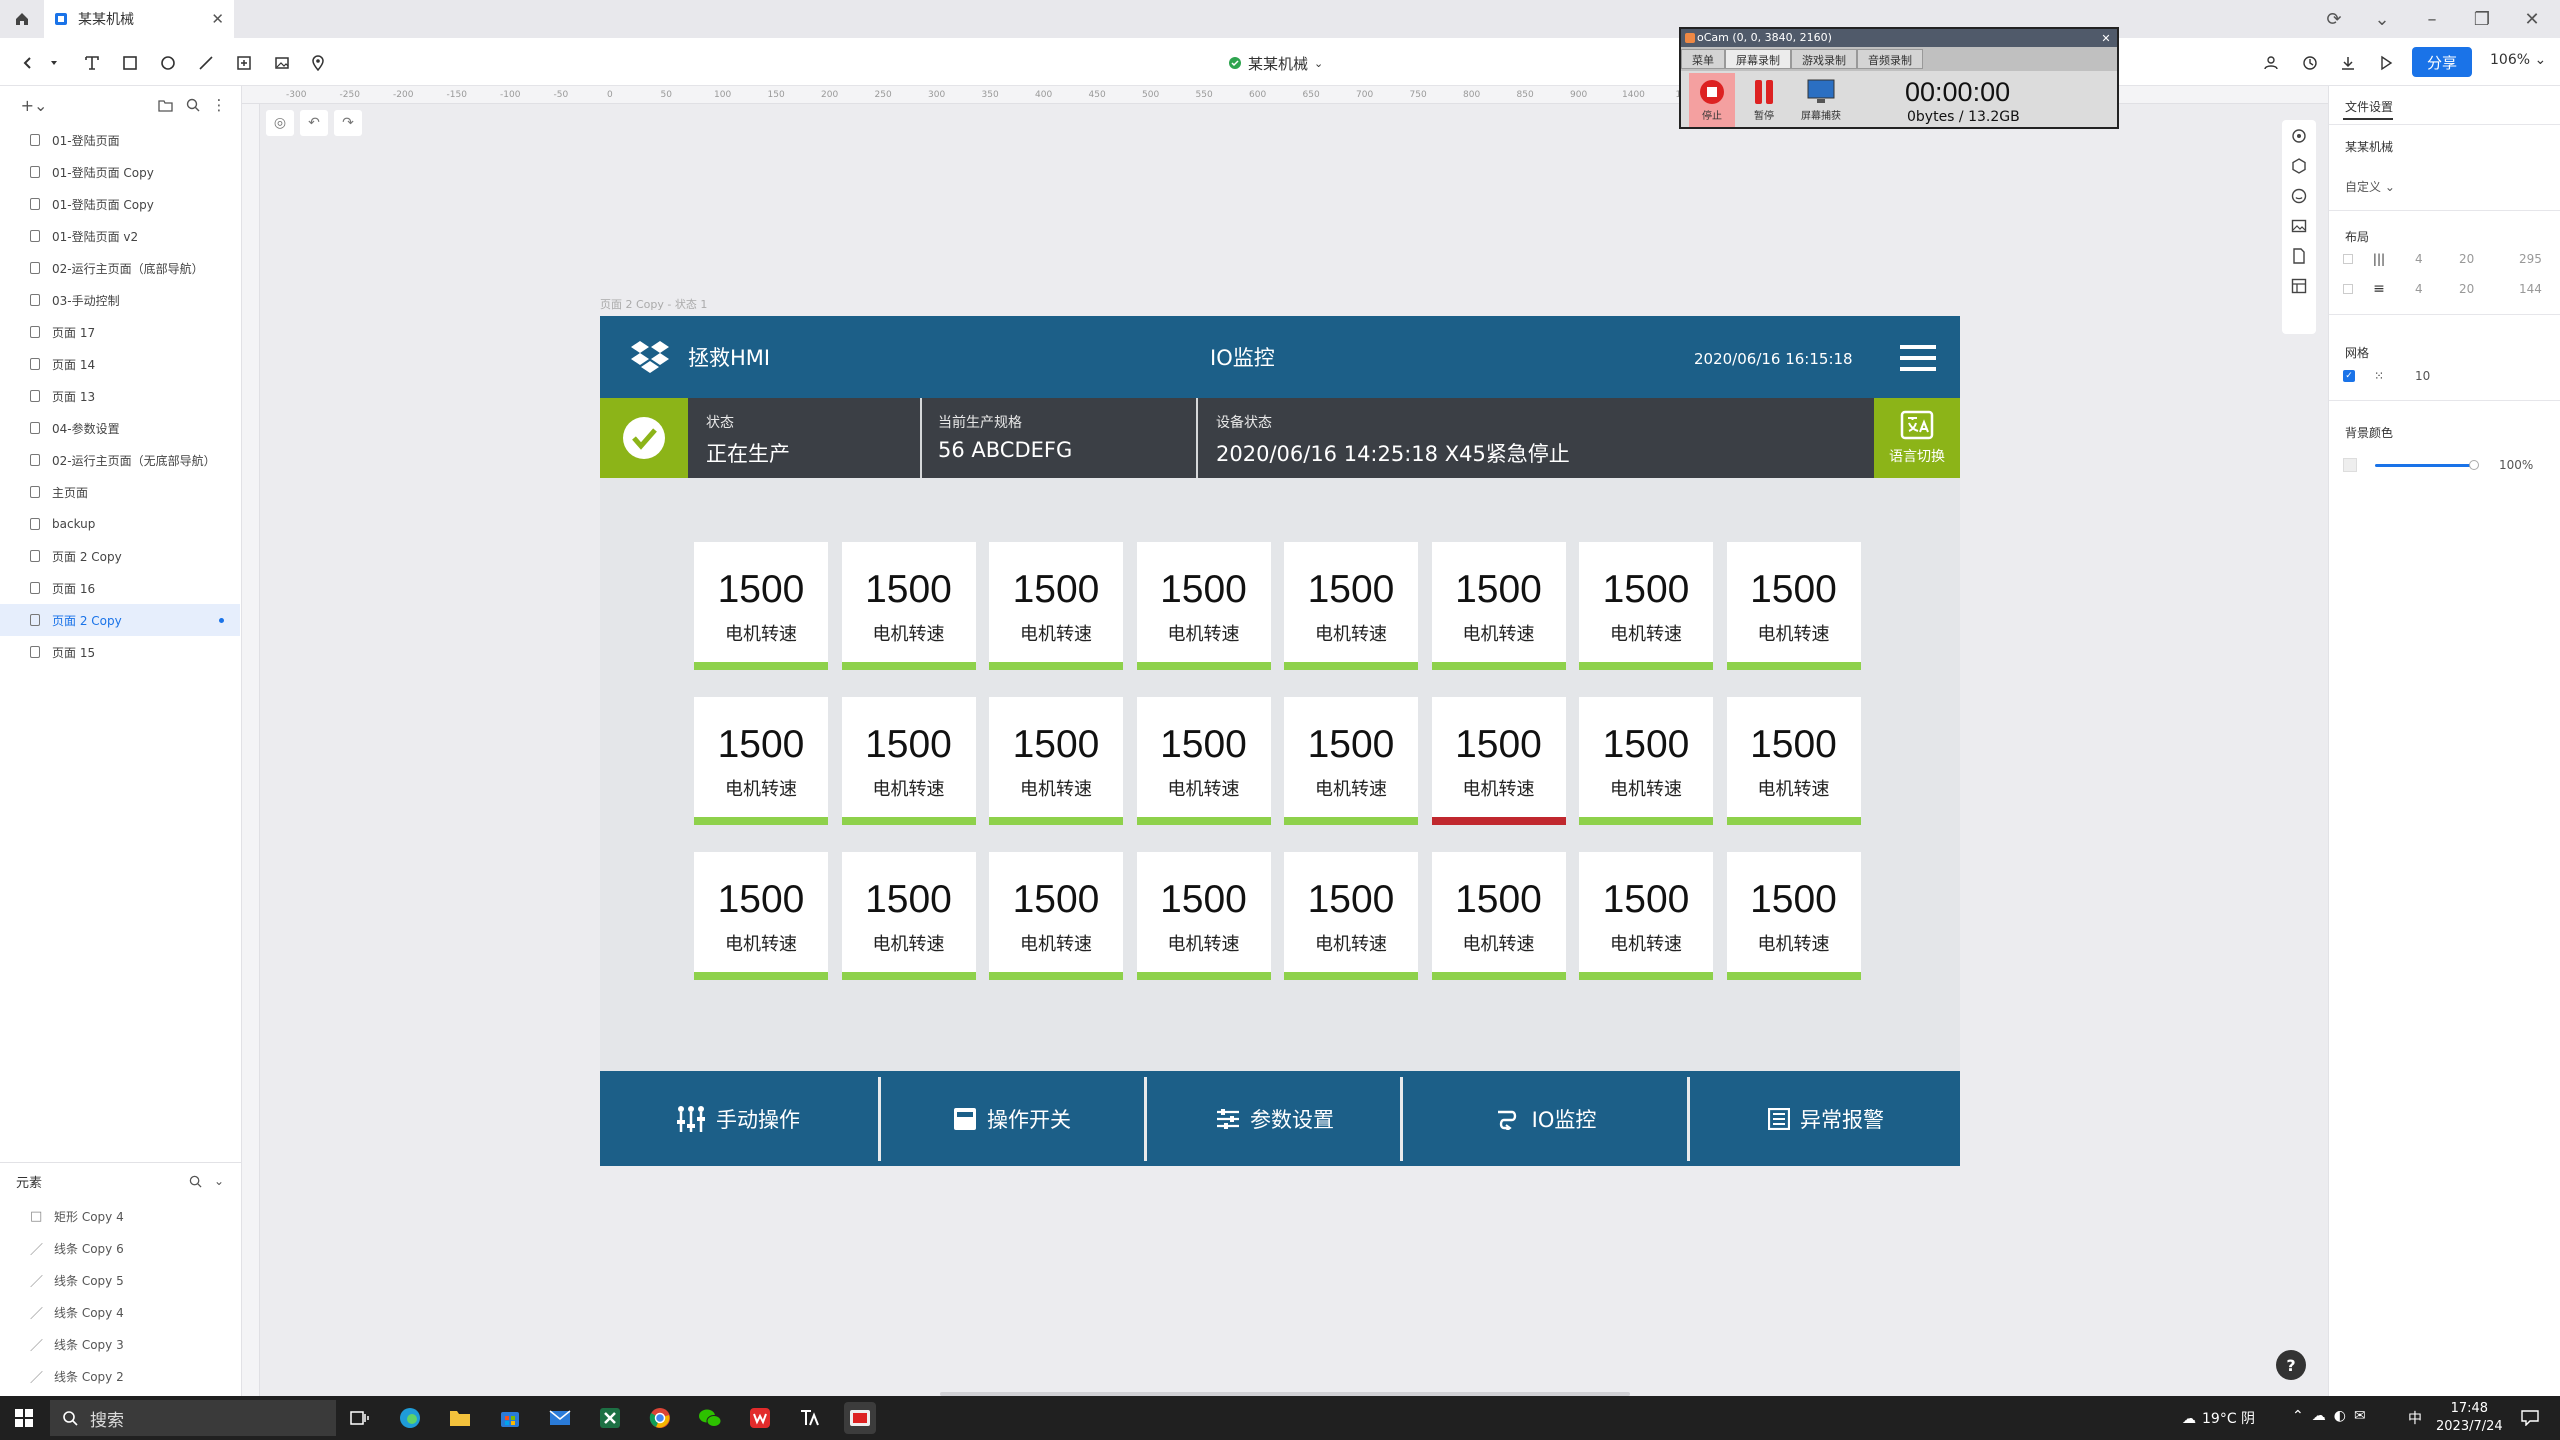 This screenshot has height=1440, width=2560. I want to click on excel-icon, so click(610, 1418).